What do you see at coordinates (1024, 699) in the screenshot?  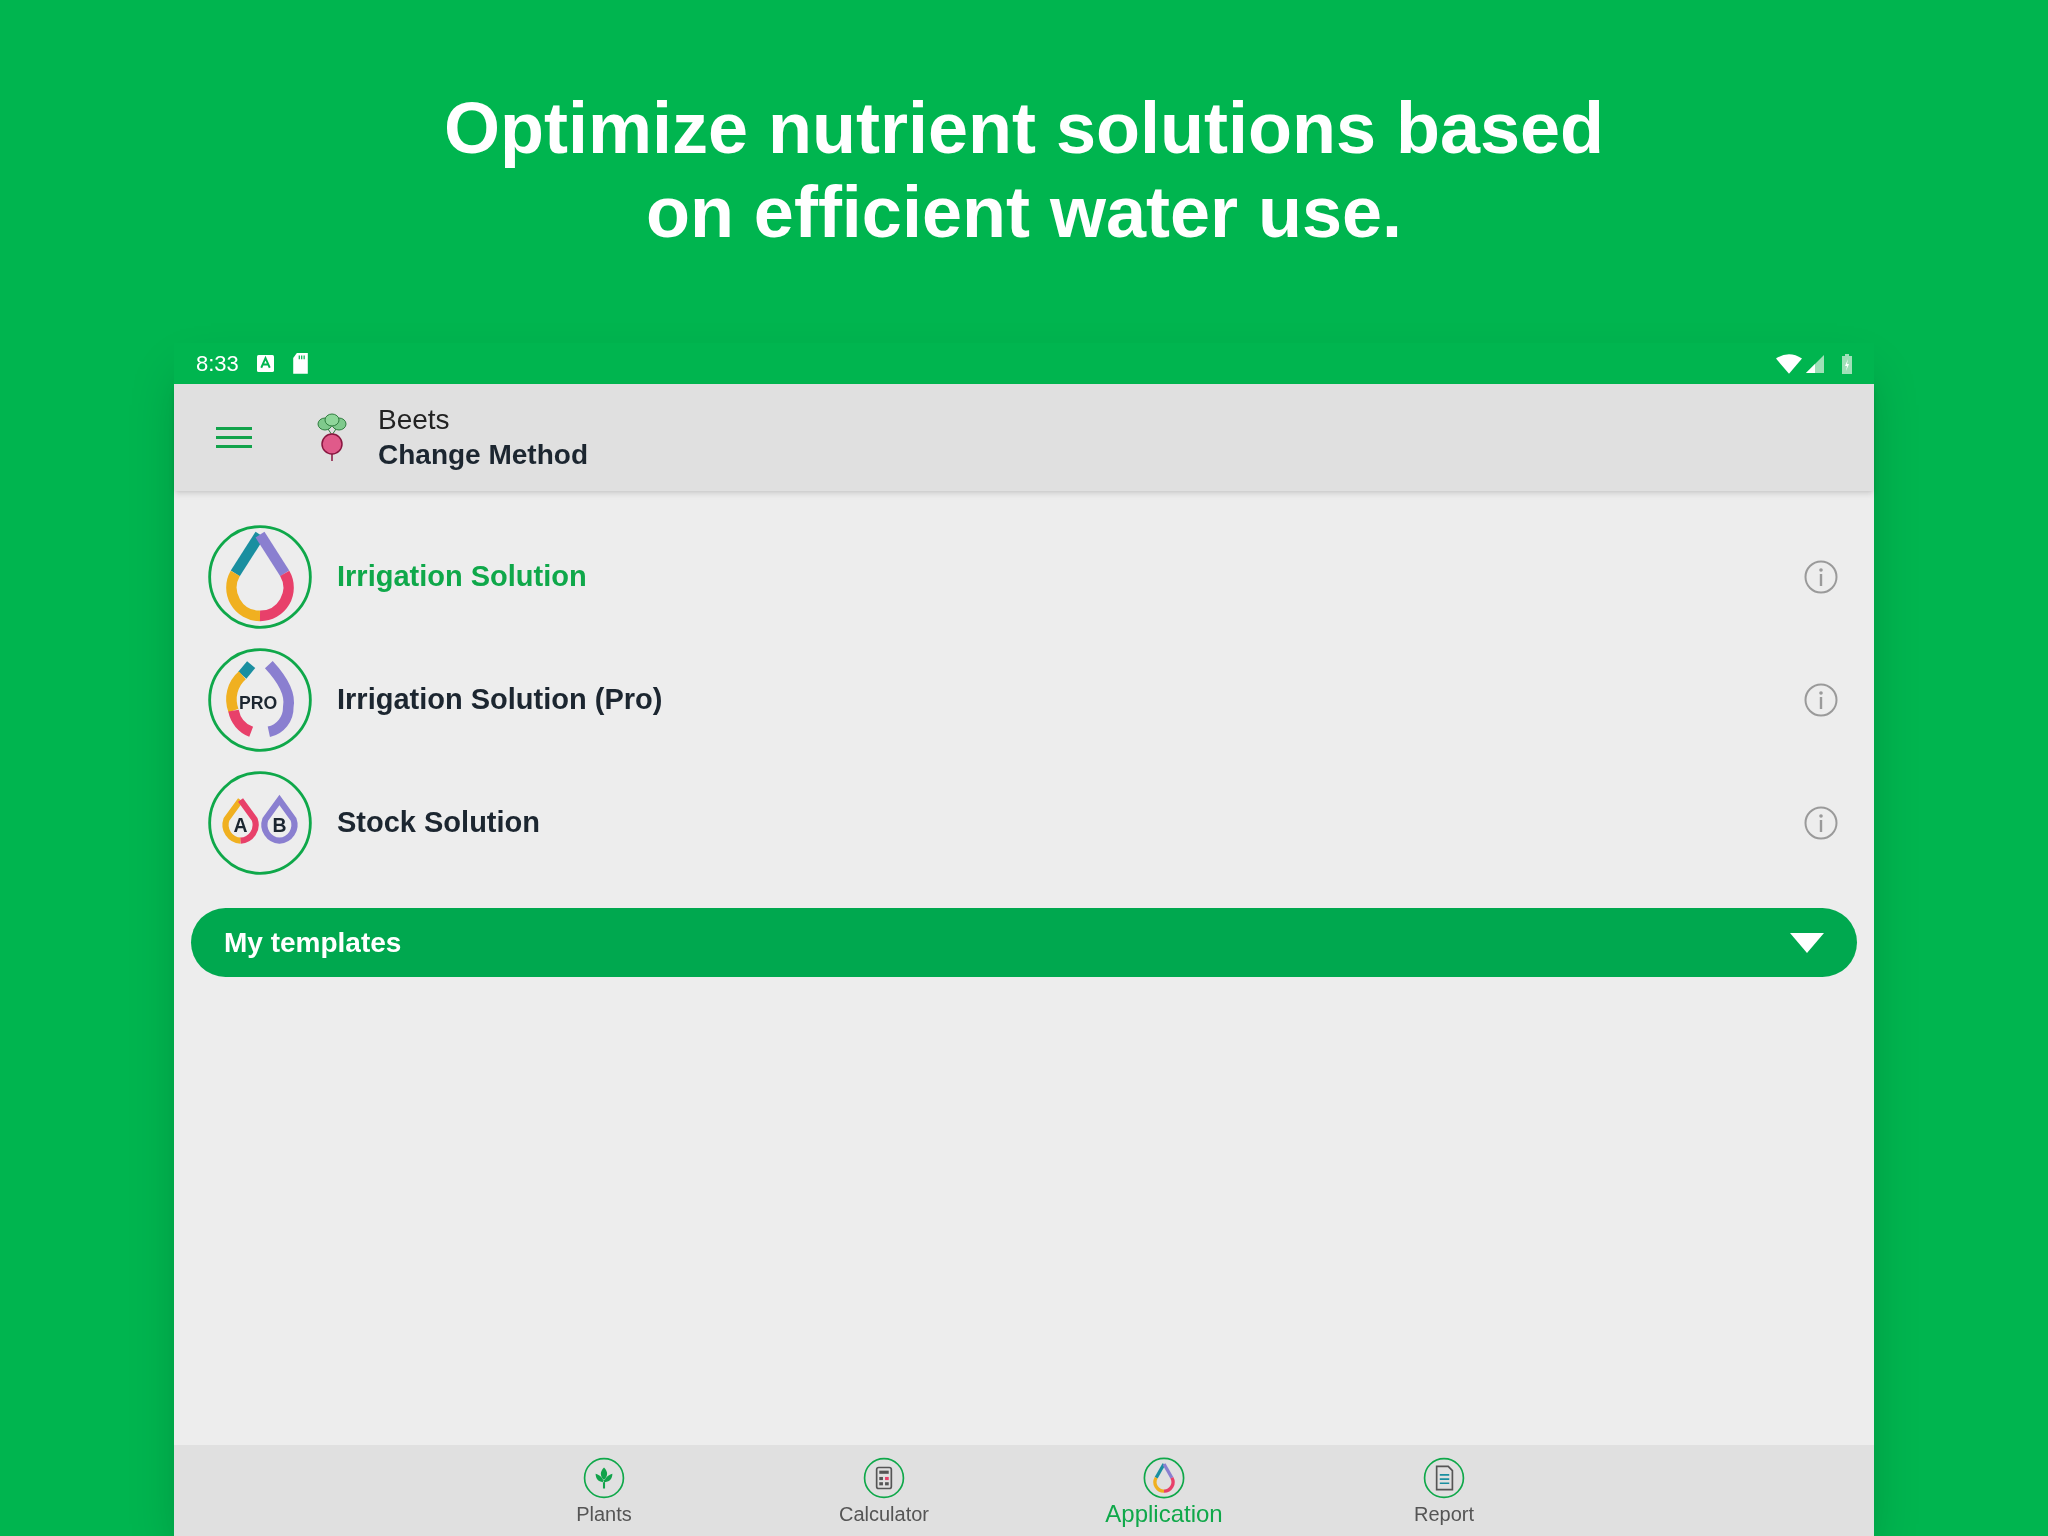 I see `method-item: PRO Irrigation Solution (Pro)` at bounding box center [1024, 699].